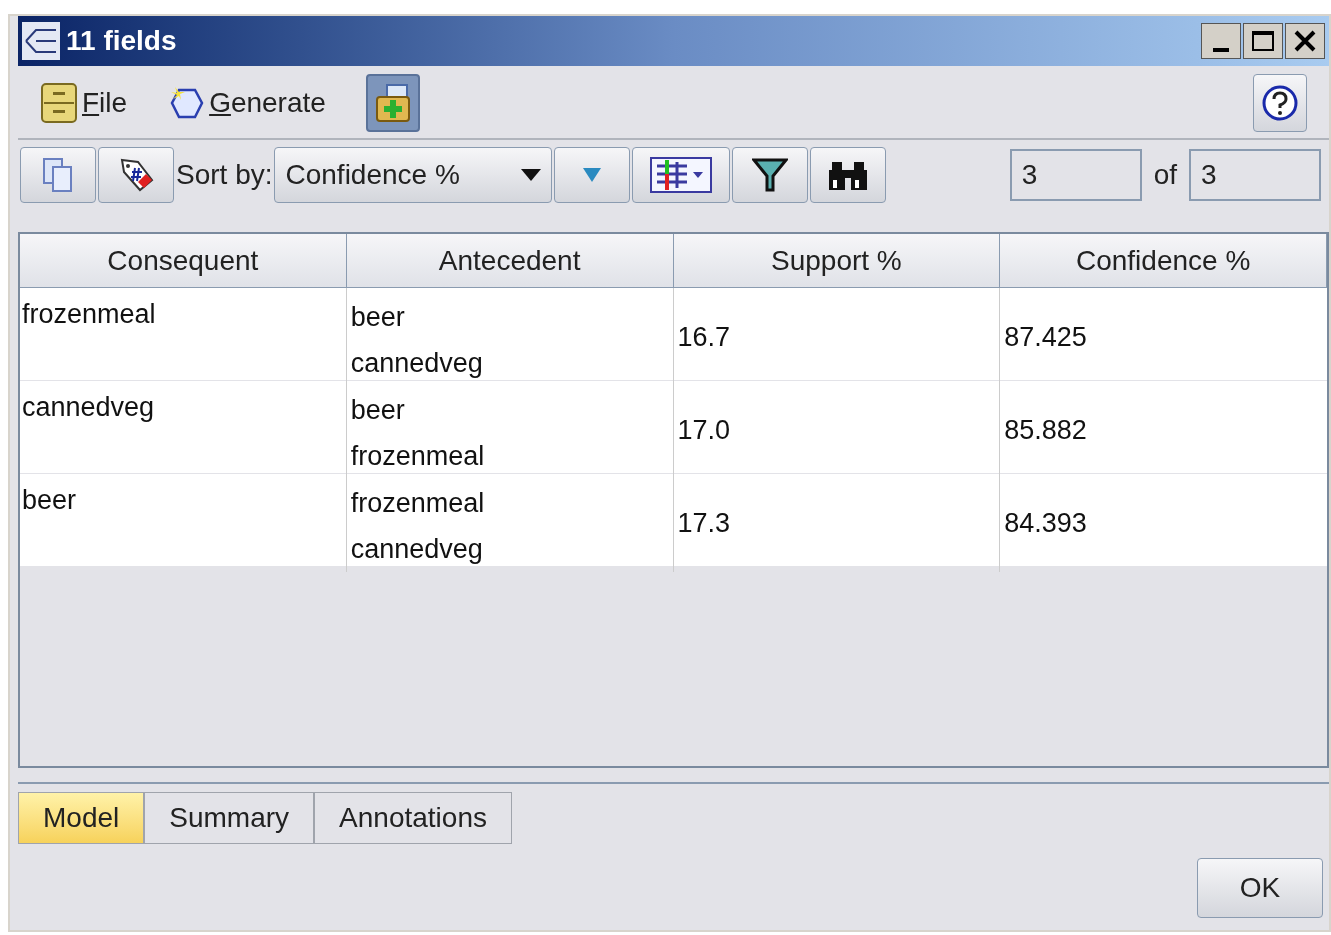 The height and width of the screenshot is (935, 1331). I want to click on columns-button, so click(681, 175).